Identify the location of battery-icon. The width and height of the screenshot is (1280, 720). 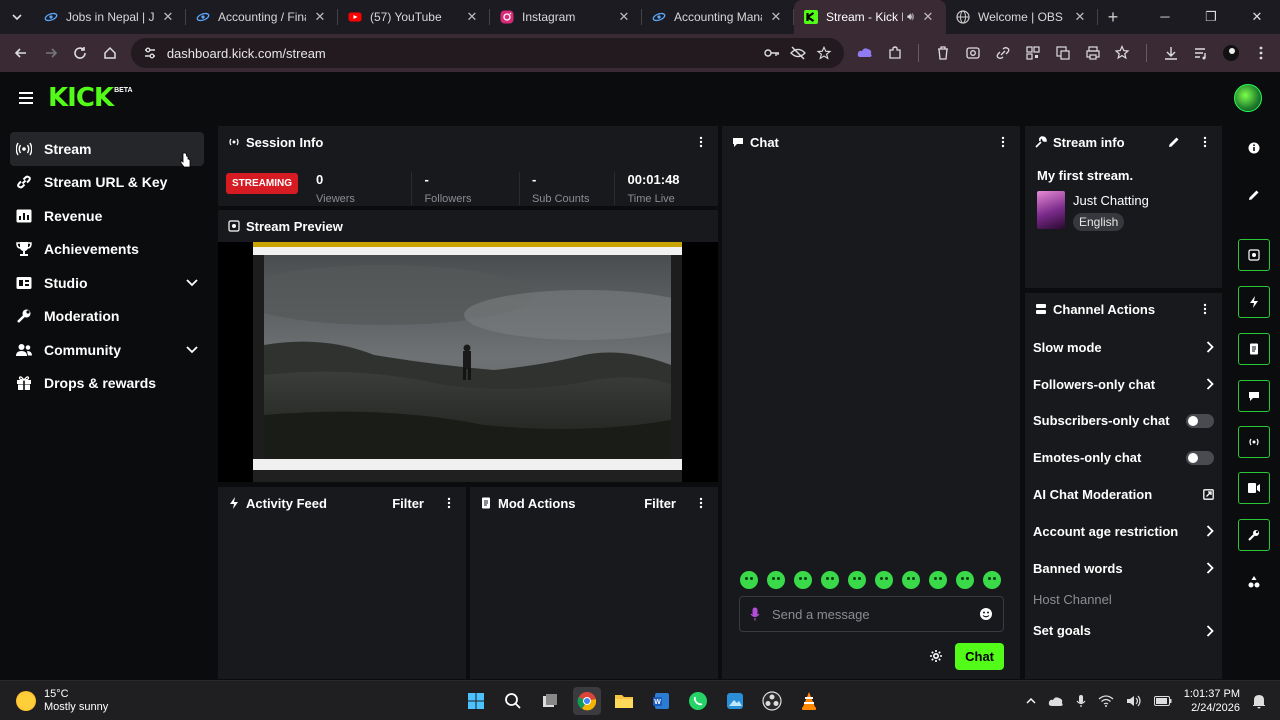
(1162, 700).